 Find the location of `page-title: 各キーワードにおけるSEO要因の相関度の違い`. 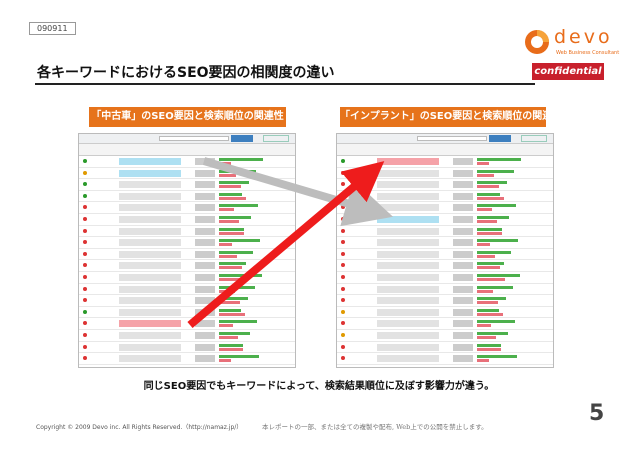

page-title: 各キーワードにおけるSEO要因の相関度の違い is located at coordinates (186, 73).